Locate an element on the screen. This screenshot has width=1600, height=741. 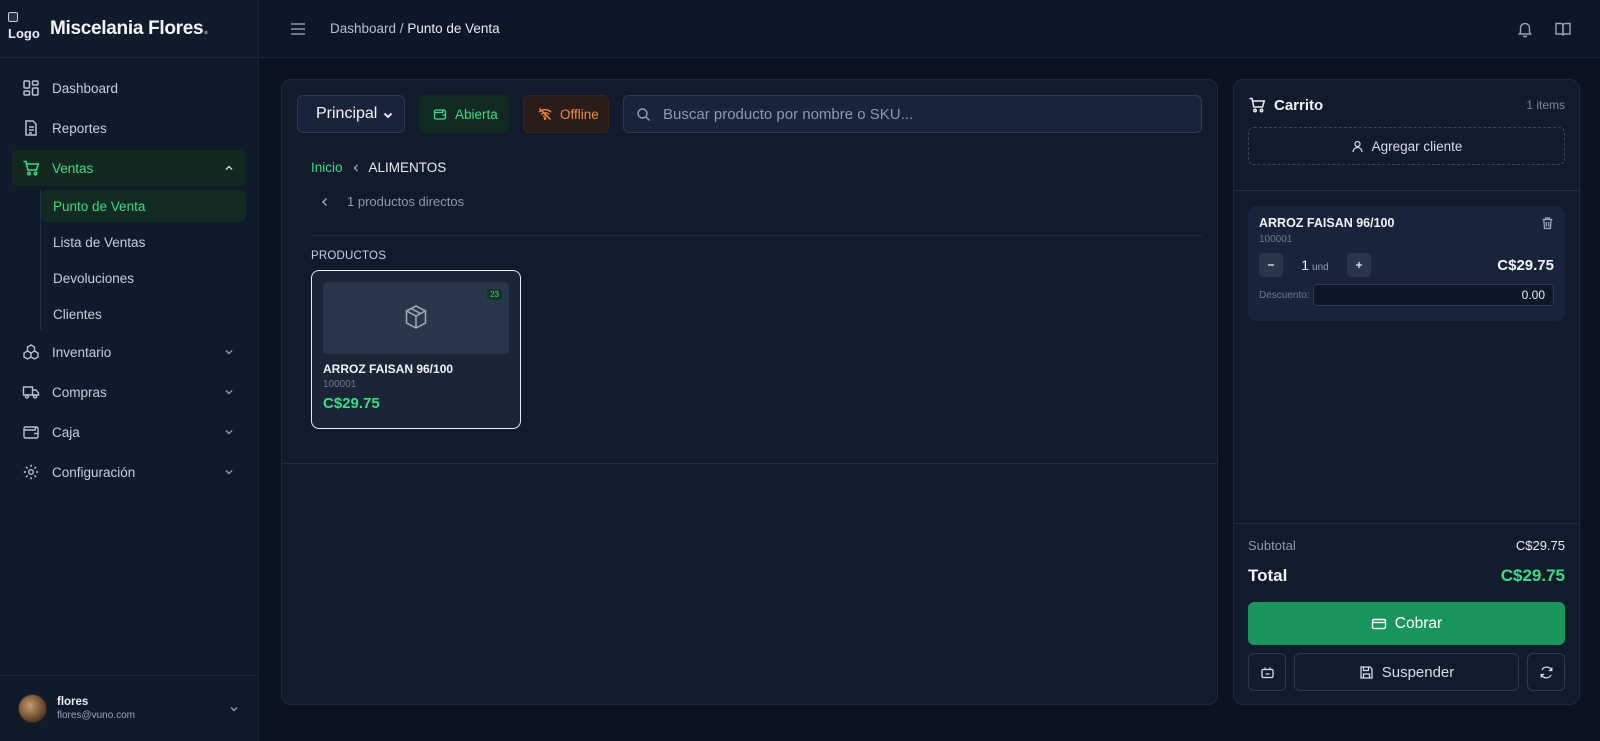
wallet-icon is located at coordinates (31, 432).